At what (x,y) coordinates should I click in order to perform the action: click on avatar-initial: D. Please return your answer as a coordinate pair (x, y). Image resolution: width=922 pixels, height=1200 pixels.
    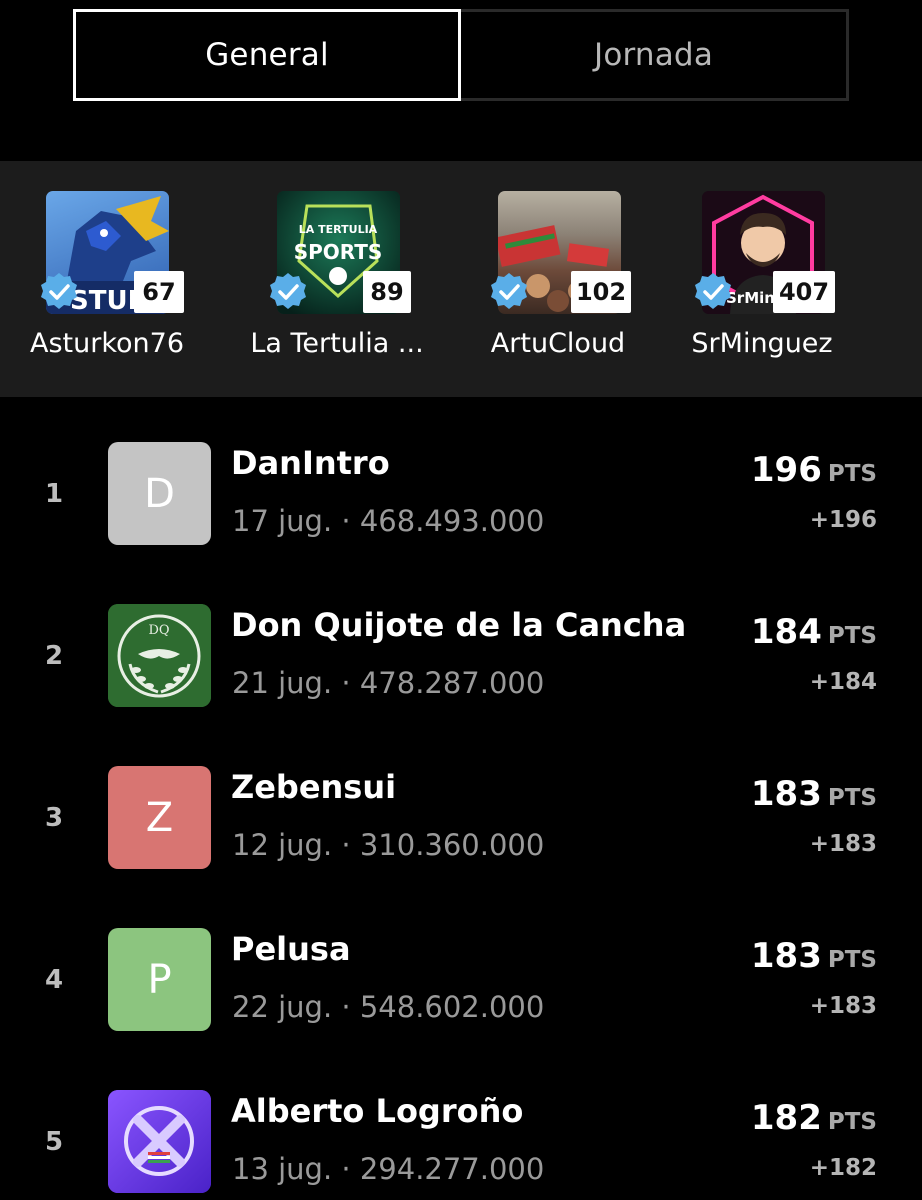
    Looking at the image, I should click on (159, 493).